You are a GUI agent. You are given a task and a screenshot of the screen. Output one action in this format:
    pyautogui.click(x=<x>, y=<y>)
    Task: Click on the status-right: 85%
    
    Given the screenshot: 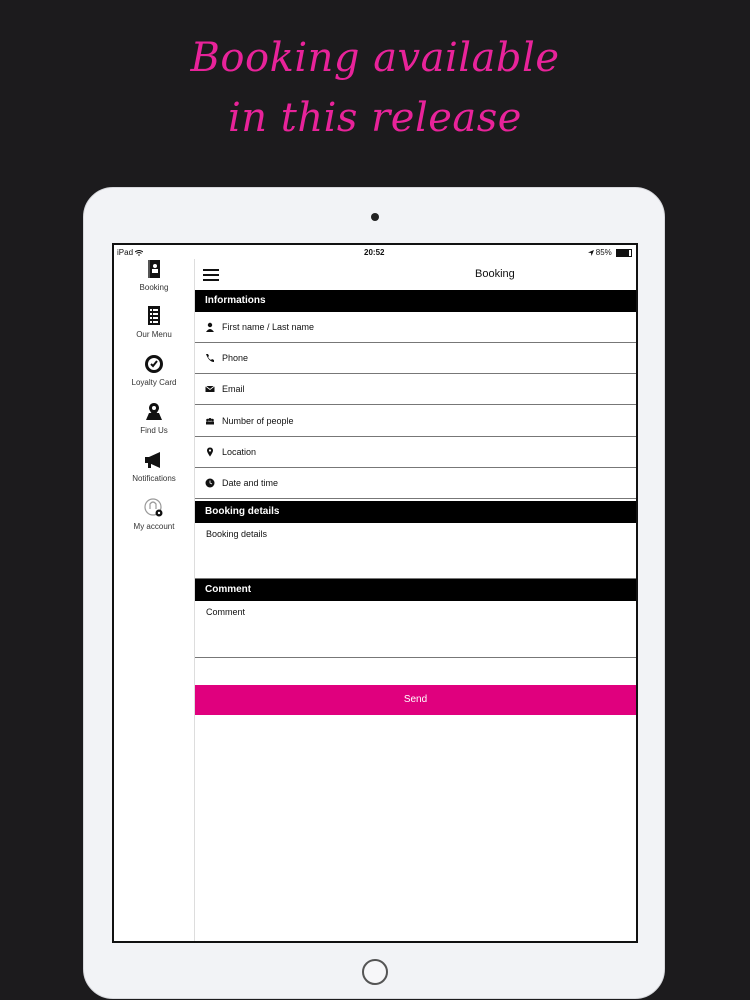 What is the action you would take?
    pyautogui.click(x=609, y=252)
    